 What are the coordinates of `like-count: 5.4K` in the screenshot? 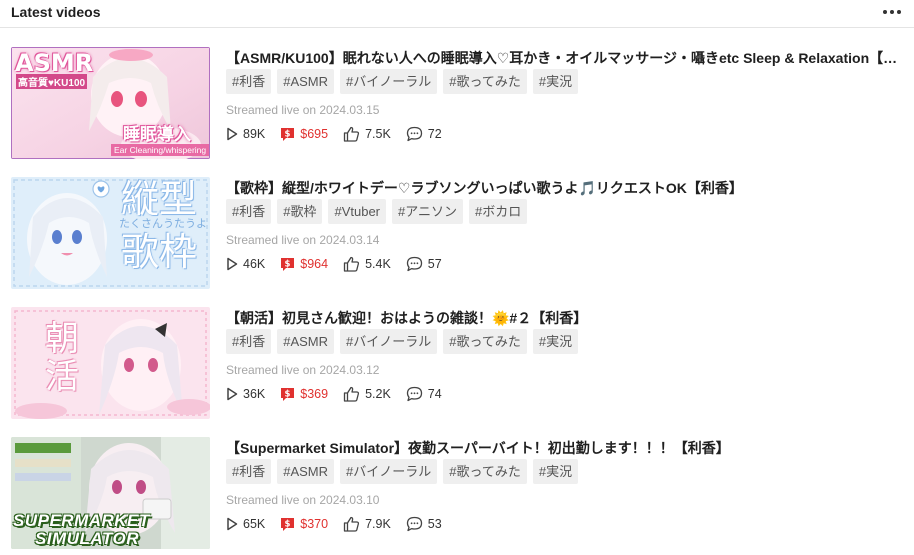 It's located at (378, 264).